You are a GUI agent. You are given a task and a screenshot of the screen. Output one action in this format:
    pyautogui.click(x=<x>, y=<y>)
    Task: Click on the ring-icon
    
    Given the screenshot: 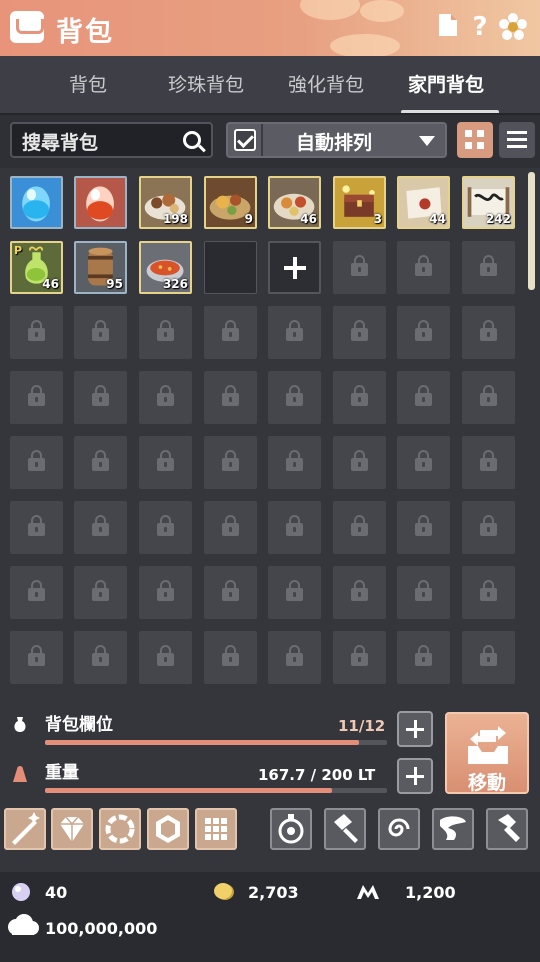 What is the action you would take?
    pyautogui.click(x=120, y=829)
    